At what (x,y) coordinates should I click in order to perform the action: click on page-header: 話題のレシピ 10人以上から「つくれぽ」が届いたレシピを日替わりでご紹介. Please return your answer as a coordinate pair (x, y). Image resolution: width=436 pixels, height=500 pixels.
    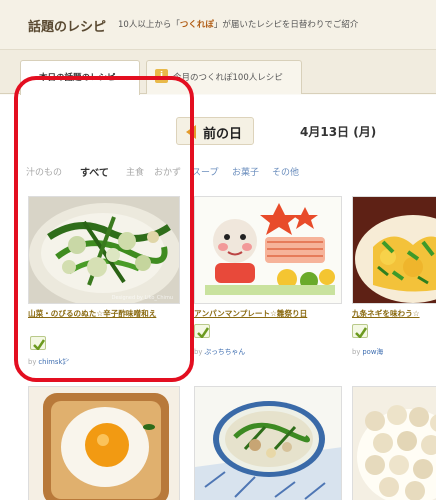
    Looking at the image, I should click on (218, 25).